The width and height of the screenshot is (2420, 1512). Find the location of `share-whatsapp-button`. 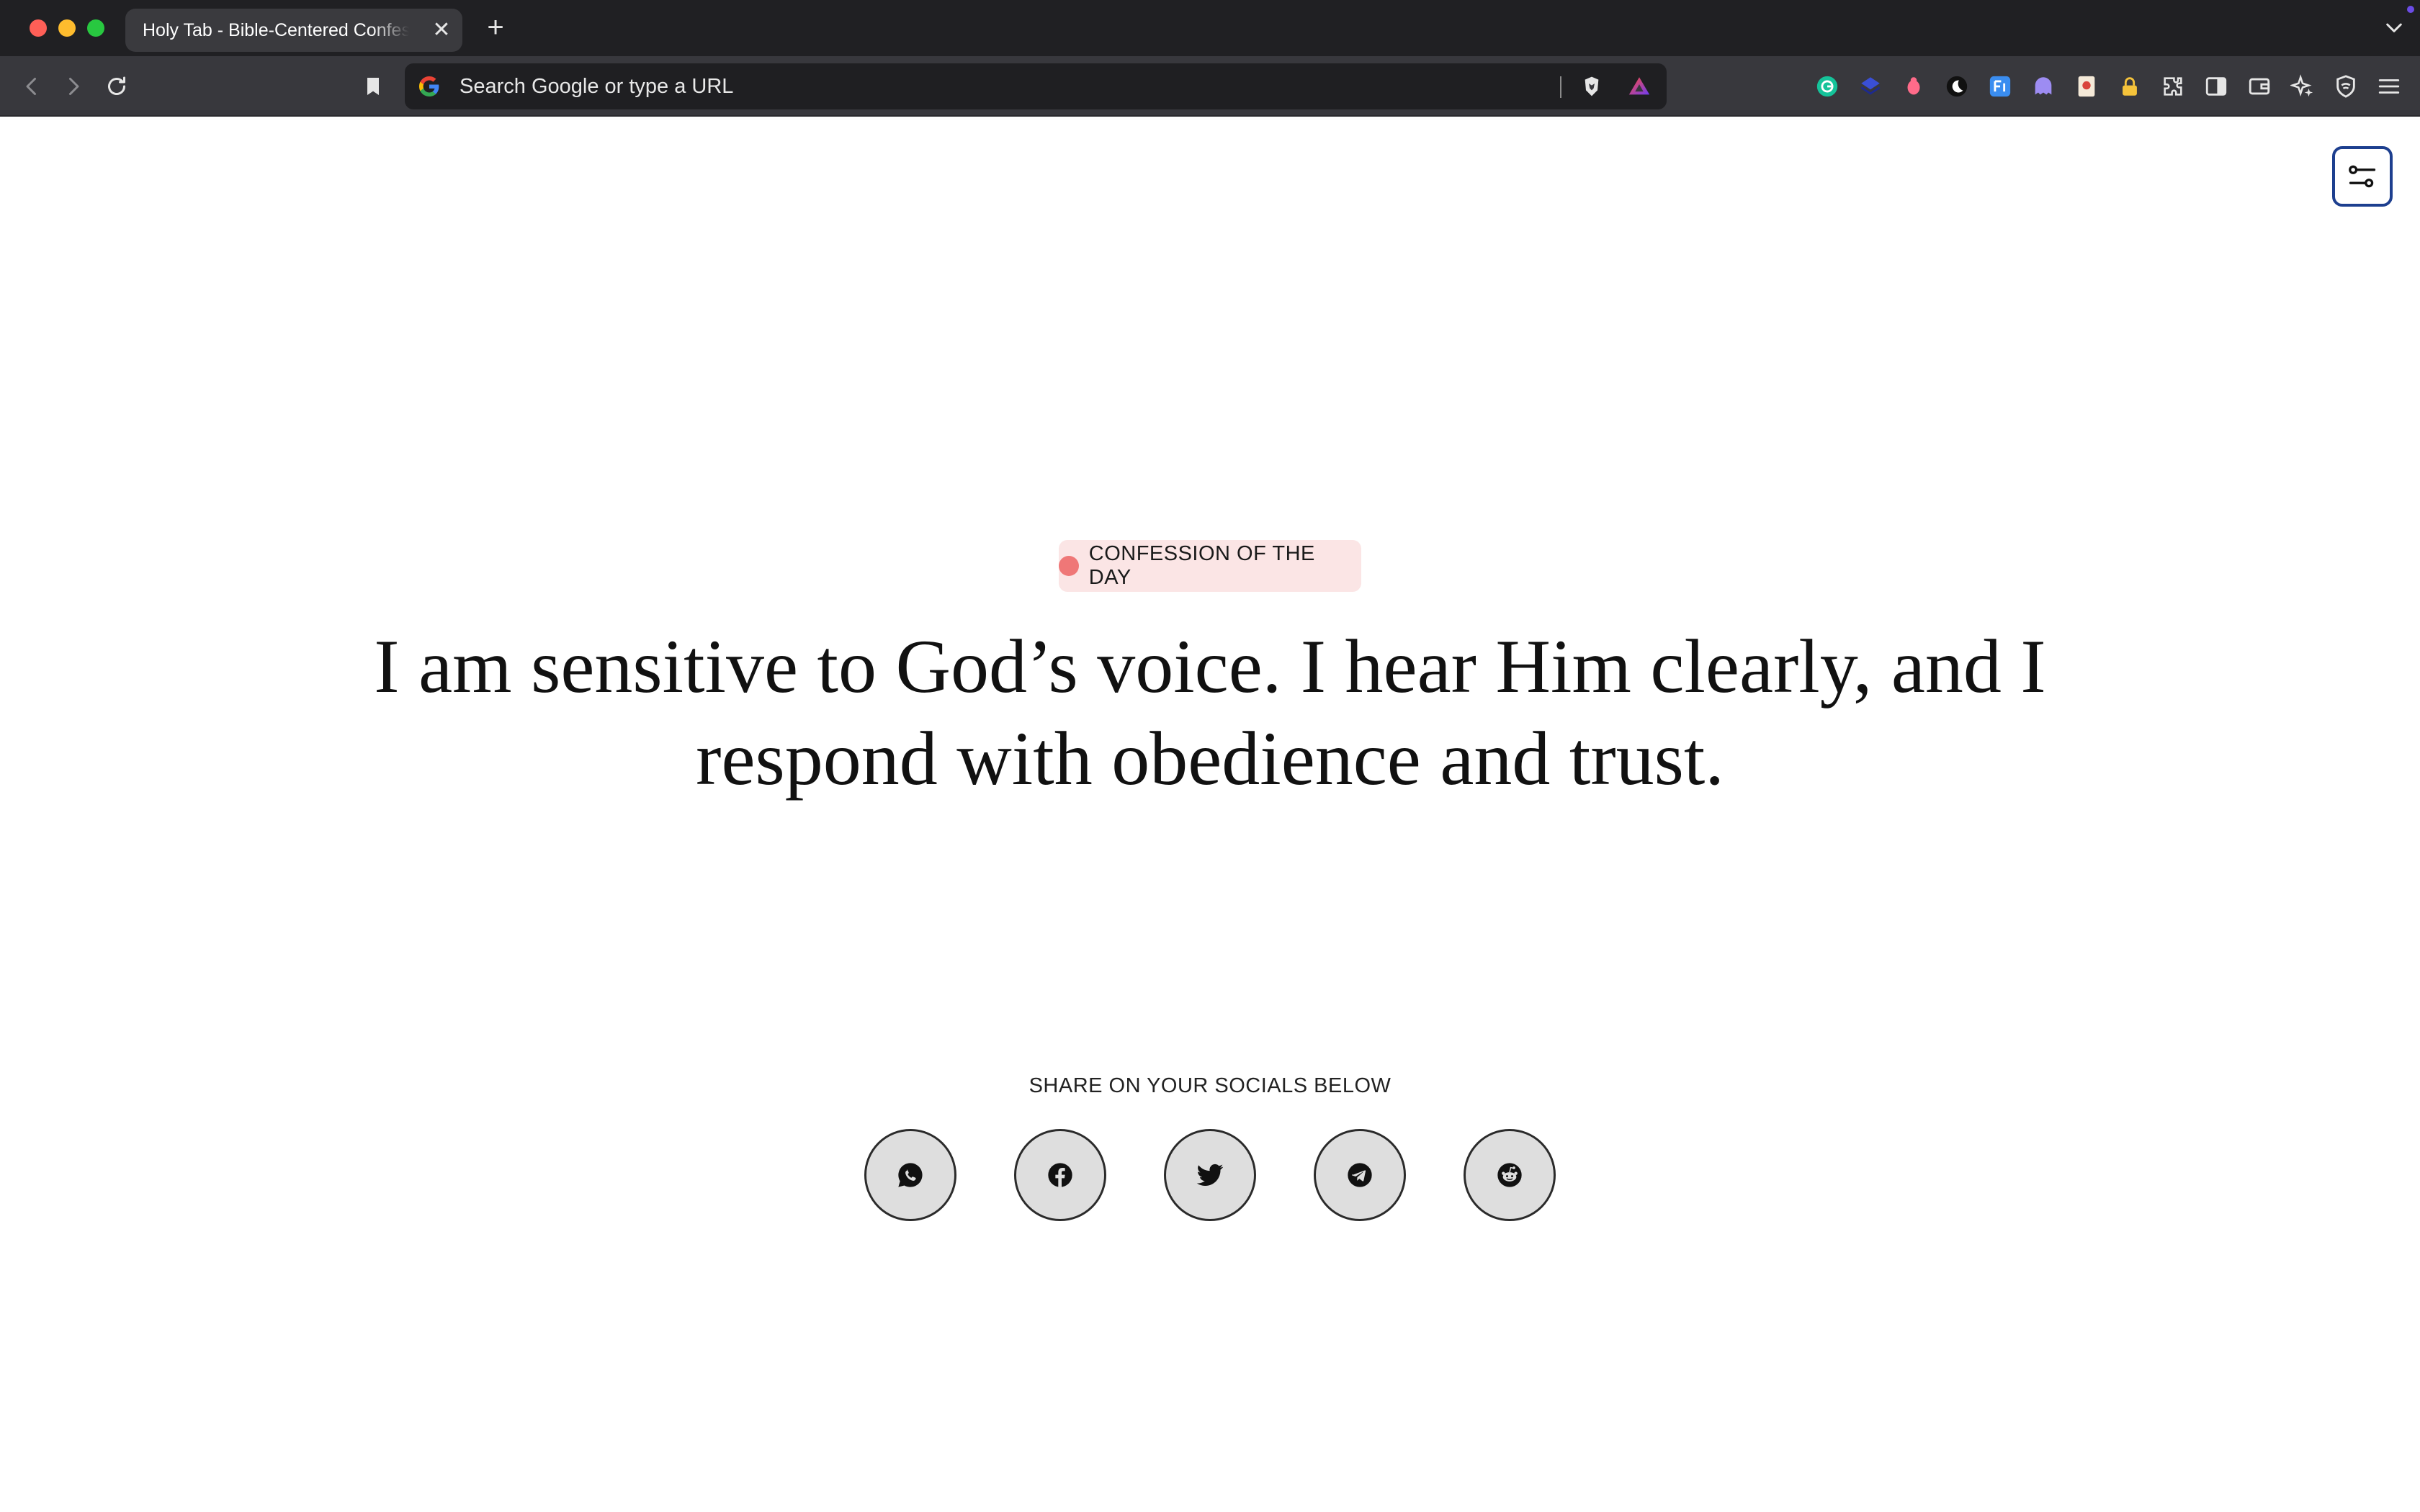

share-whatsapp-button is located at coordinates (910, 1175).